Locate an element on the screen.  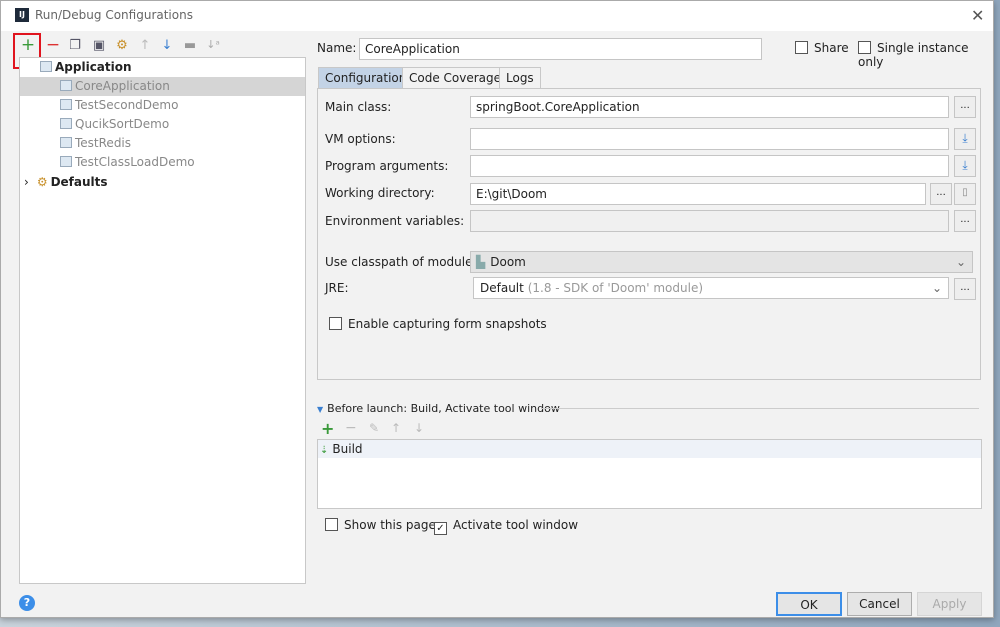
ok-button: OK is located at coordinates (809, 604).